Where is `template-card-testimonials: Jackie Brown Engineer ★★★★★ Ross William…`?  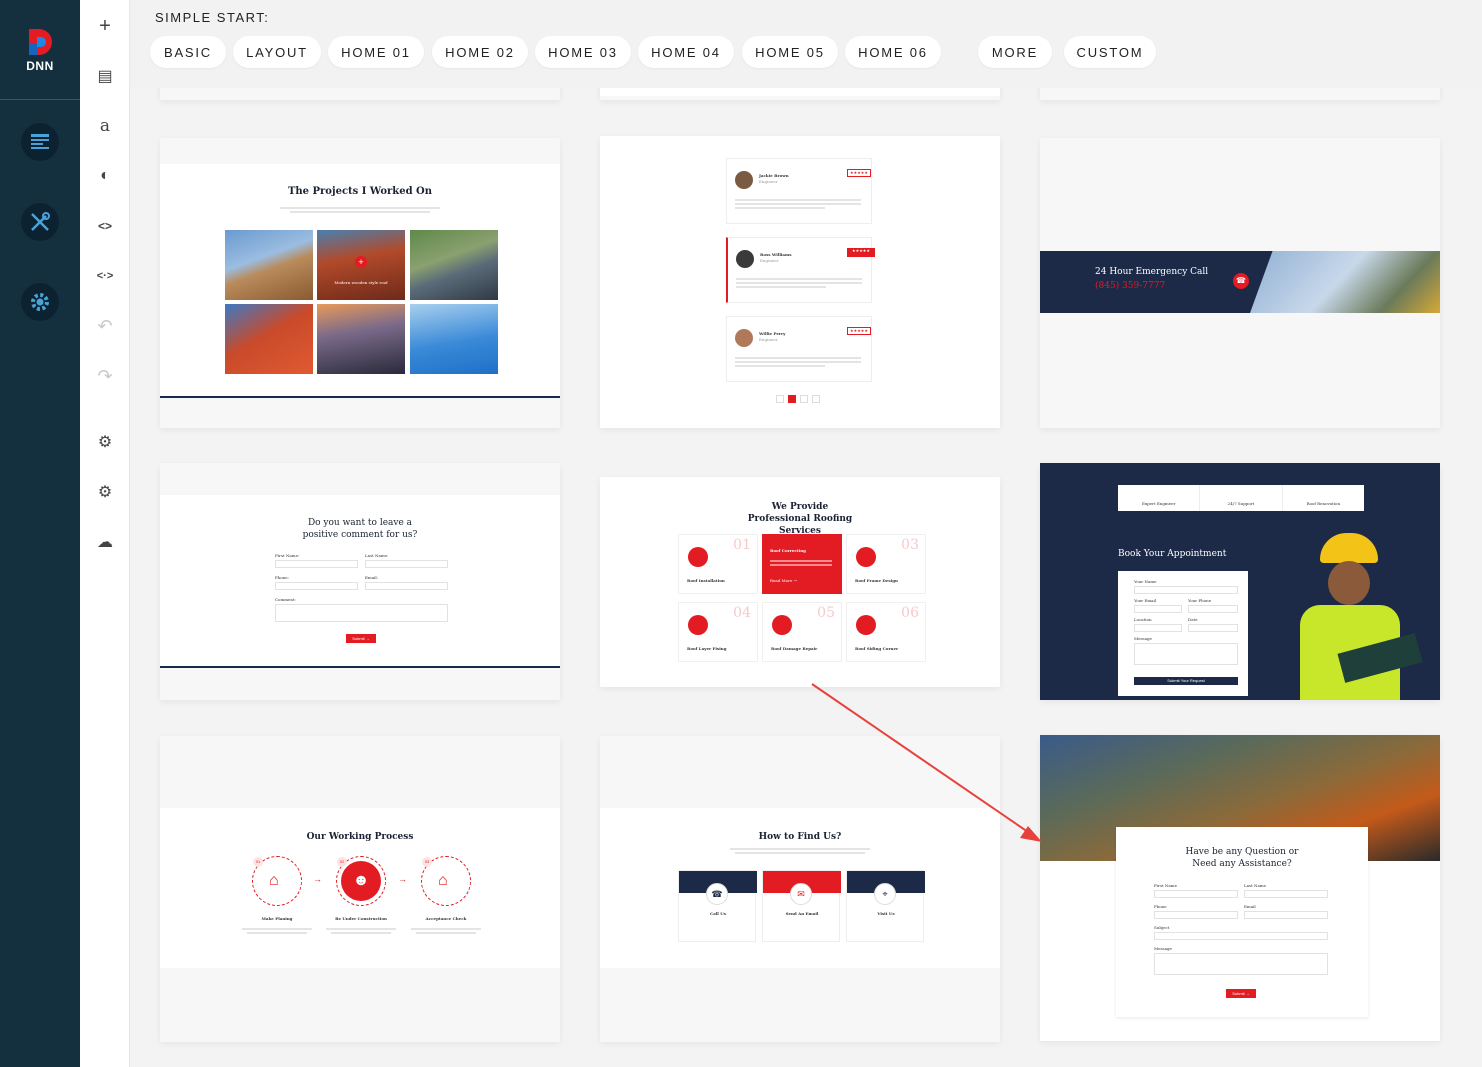
template-card-testimonials: Jackie Brown Engineer ★★★★★ Ross William… is located at coordinates (800, 282).